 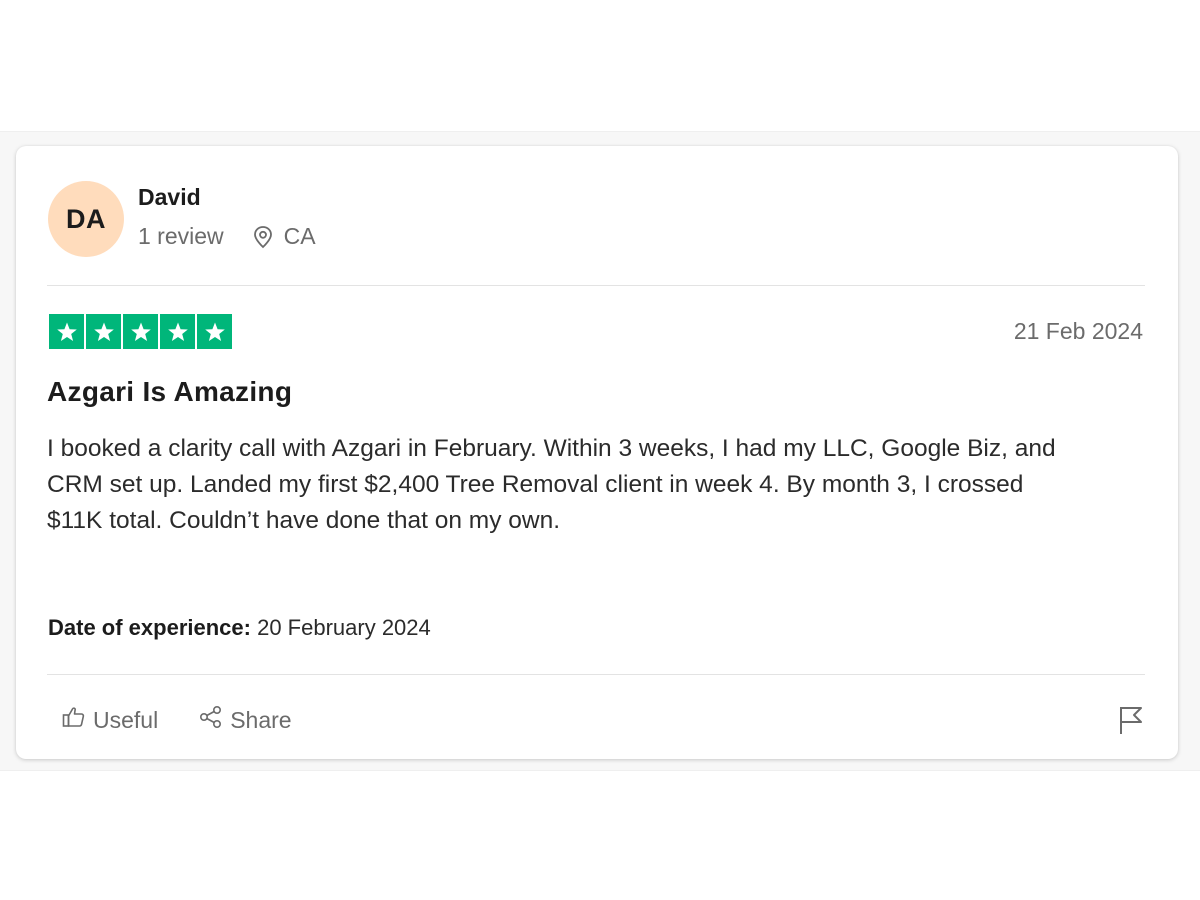 What do you see at coordinates (1131, 720) in the screenshot?
I see `report-button` at bounding box center [1131, 720].